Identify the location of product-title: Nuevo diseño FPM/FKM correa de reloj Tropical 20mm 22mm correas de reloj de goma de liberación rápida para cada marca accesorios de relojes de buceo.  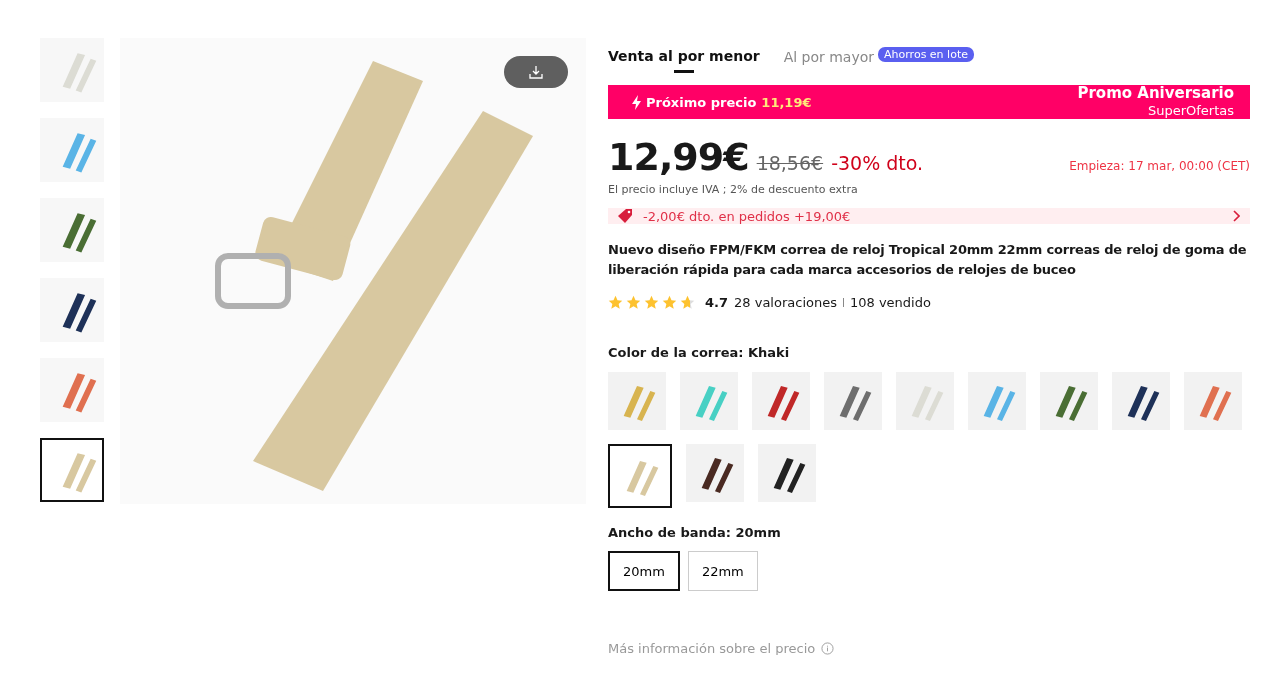
(928, 260).